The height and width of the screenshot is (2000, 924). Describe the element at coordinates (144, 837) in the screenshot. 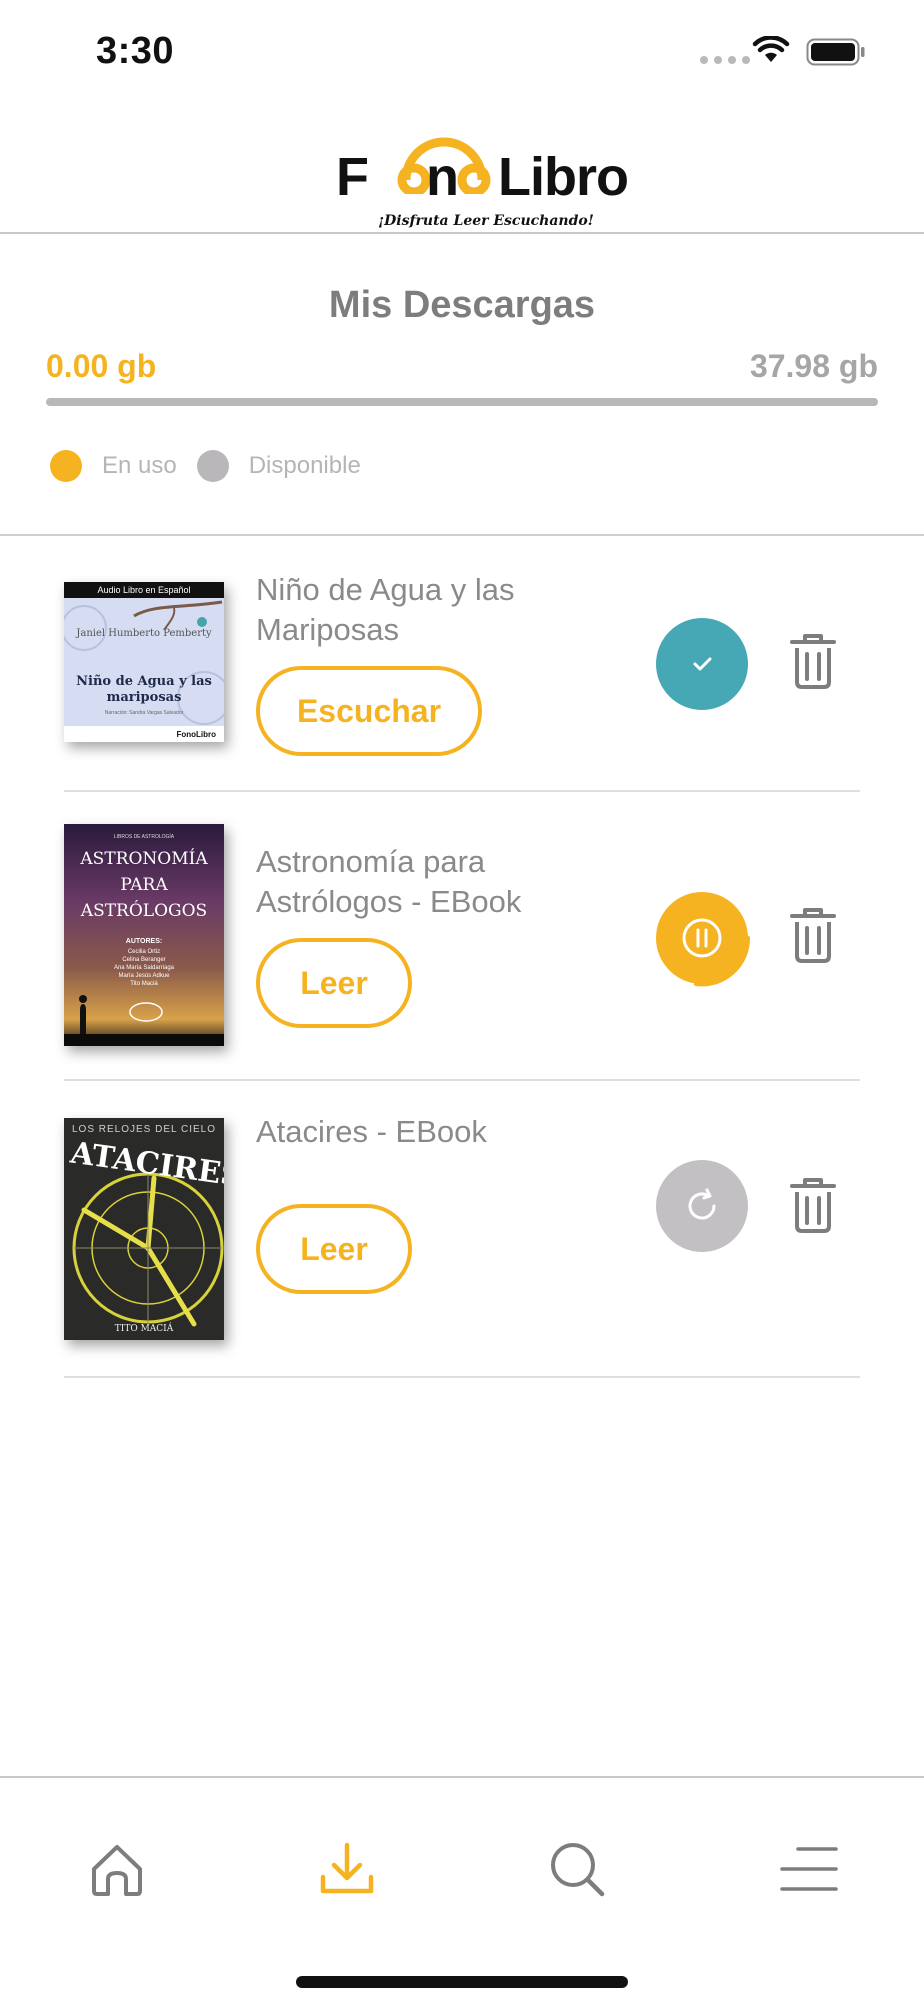

I see `cover-banner: LIBROS DE ASTROLOGÍA` at that location.